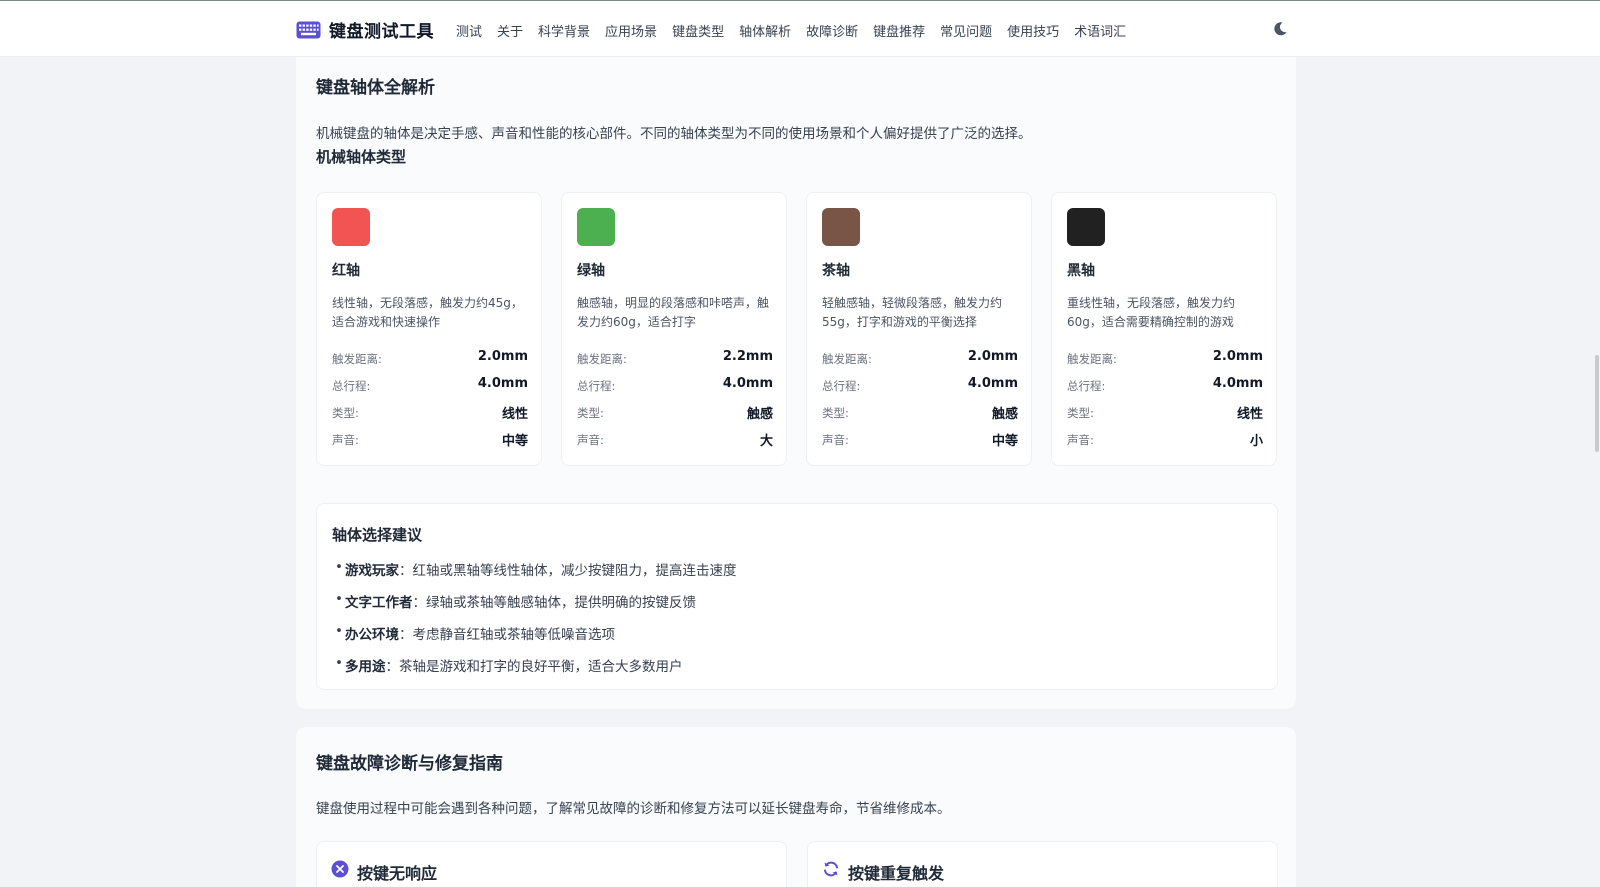  I want to click on brand-title: 键盘测试工具, so click(381, 32).